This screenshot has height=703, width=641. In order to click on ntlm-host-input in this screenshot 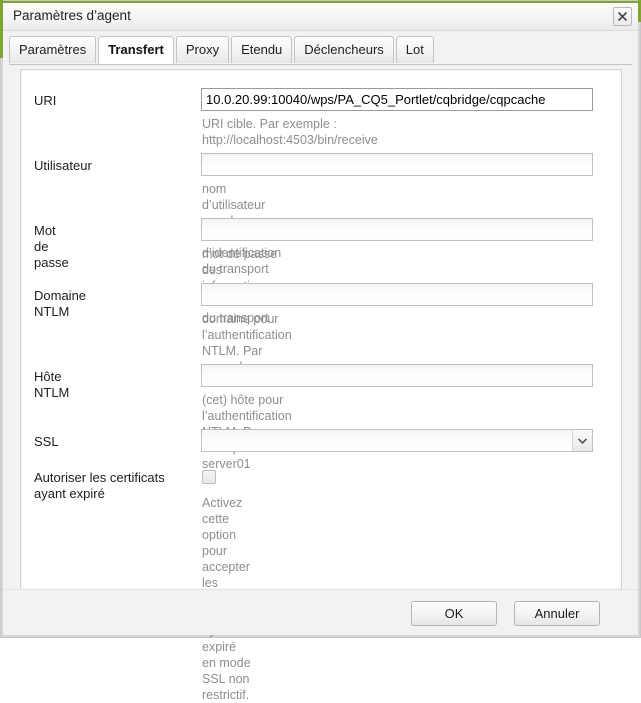, I will do `click(397, 375)`.